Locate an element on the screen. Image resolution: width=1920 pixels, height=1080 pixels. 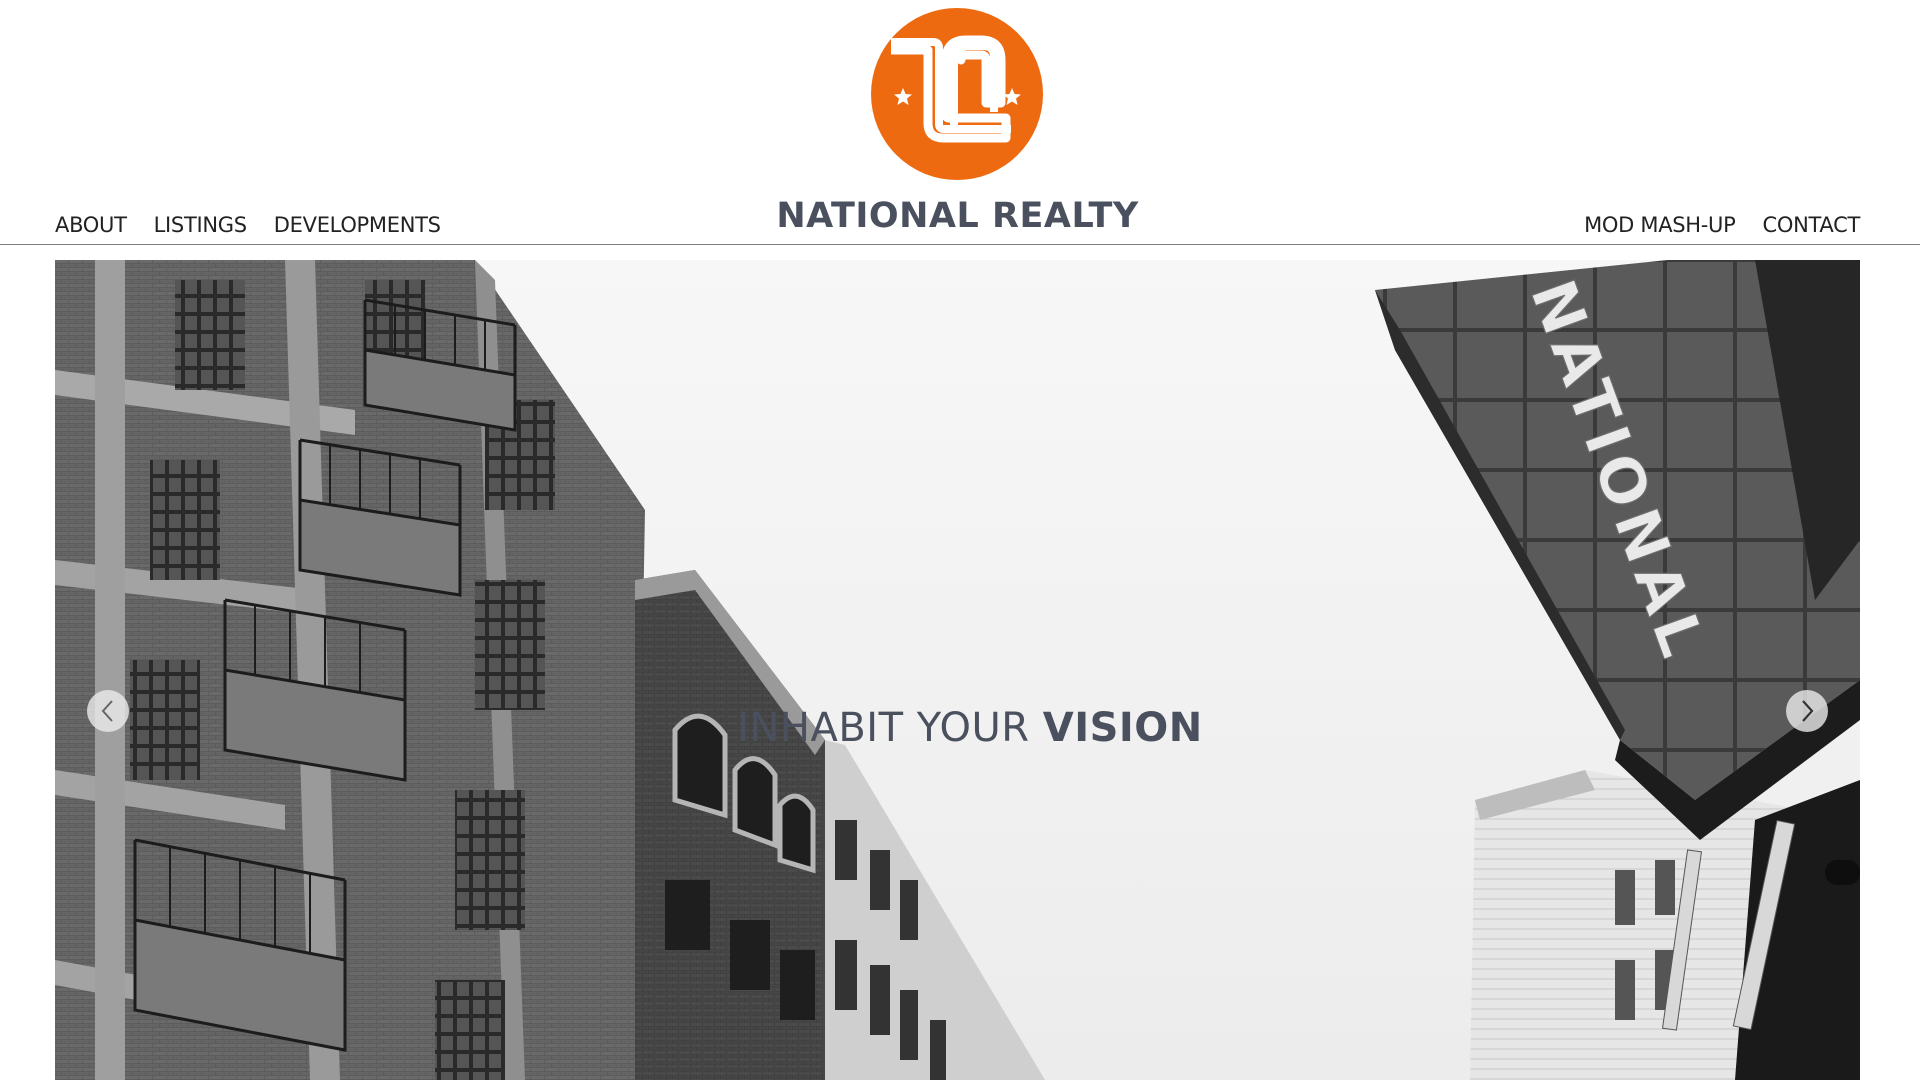
nav-link-mod-mash-up: MOD MASH-UP is located at coordinates (1660, 225).